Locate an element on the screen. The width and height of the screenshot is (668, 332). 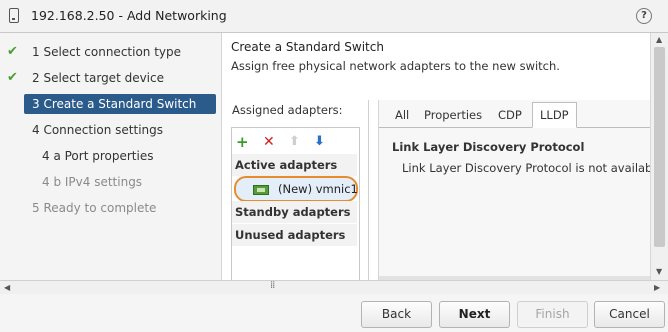
step-ipv4-settings: 4 b IPv4 settings is located at coordinates (110, 182).